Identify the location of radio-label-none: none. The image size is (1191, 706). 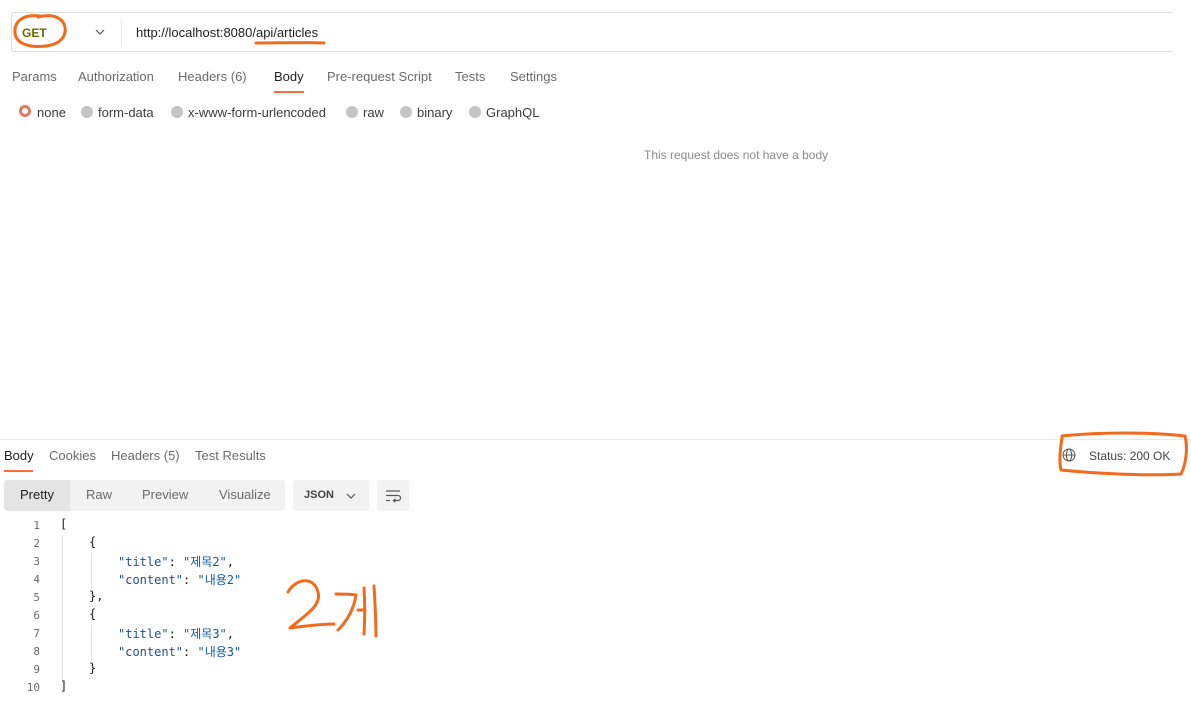
(51, 112).